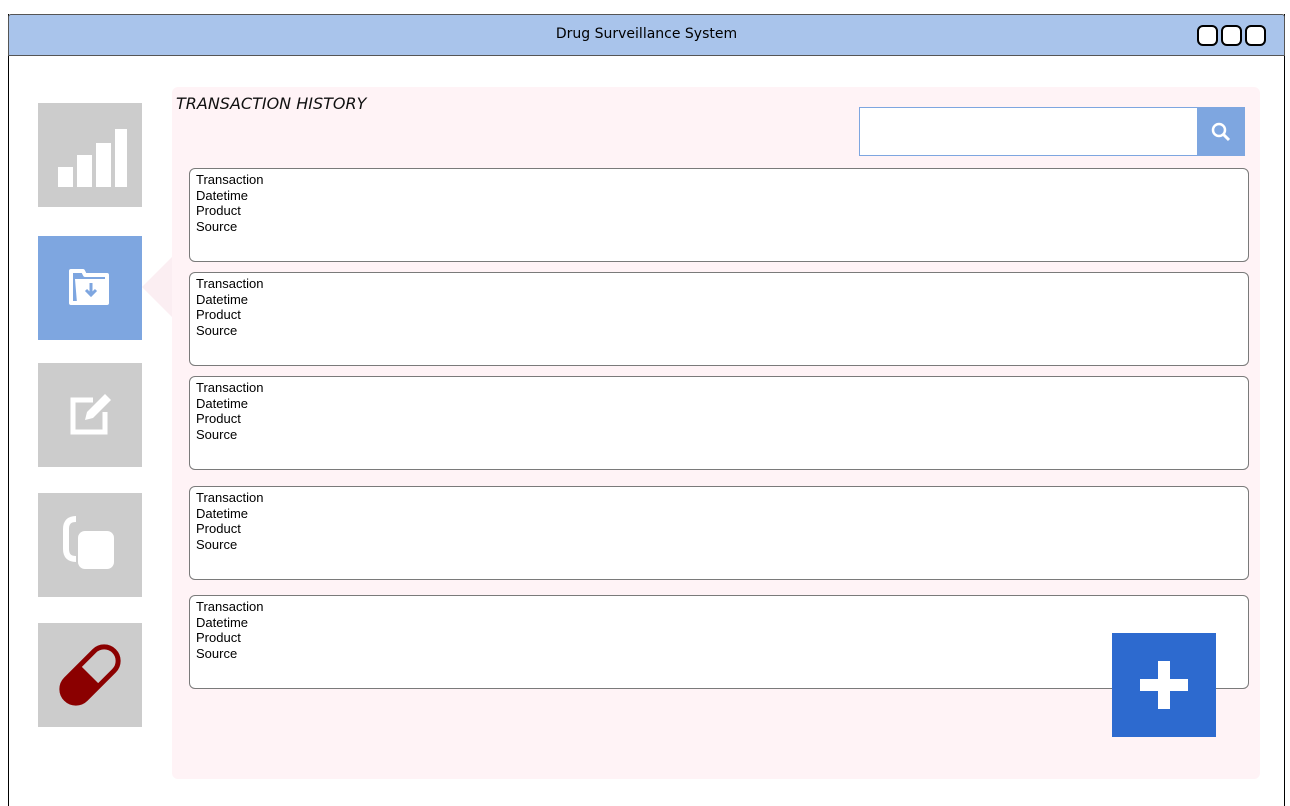 The height and width of the screenshot is (806, 1290). Describe the element at coordinates (1231, 35) in the screenshot. I see `maximize-button` at that location.